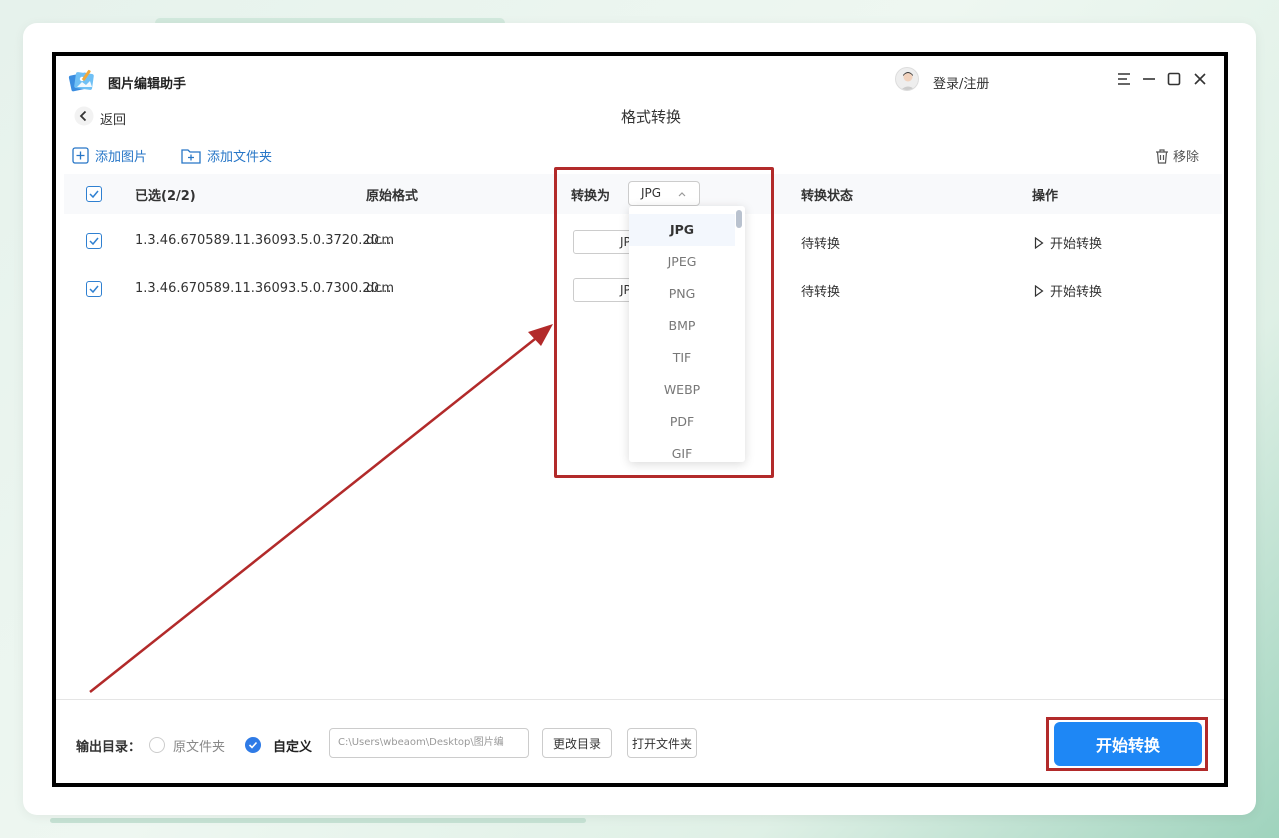  Describe the element at coordinates (577, 743) in the screenshot. I see `change-dir-button: 更改目录` at that location.